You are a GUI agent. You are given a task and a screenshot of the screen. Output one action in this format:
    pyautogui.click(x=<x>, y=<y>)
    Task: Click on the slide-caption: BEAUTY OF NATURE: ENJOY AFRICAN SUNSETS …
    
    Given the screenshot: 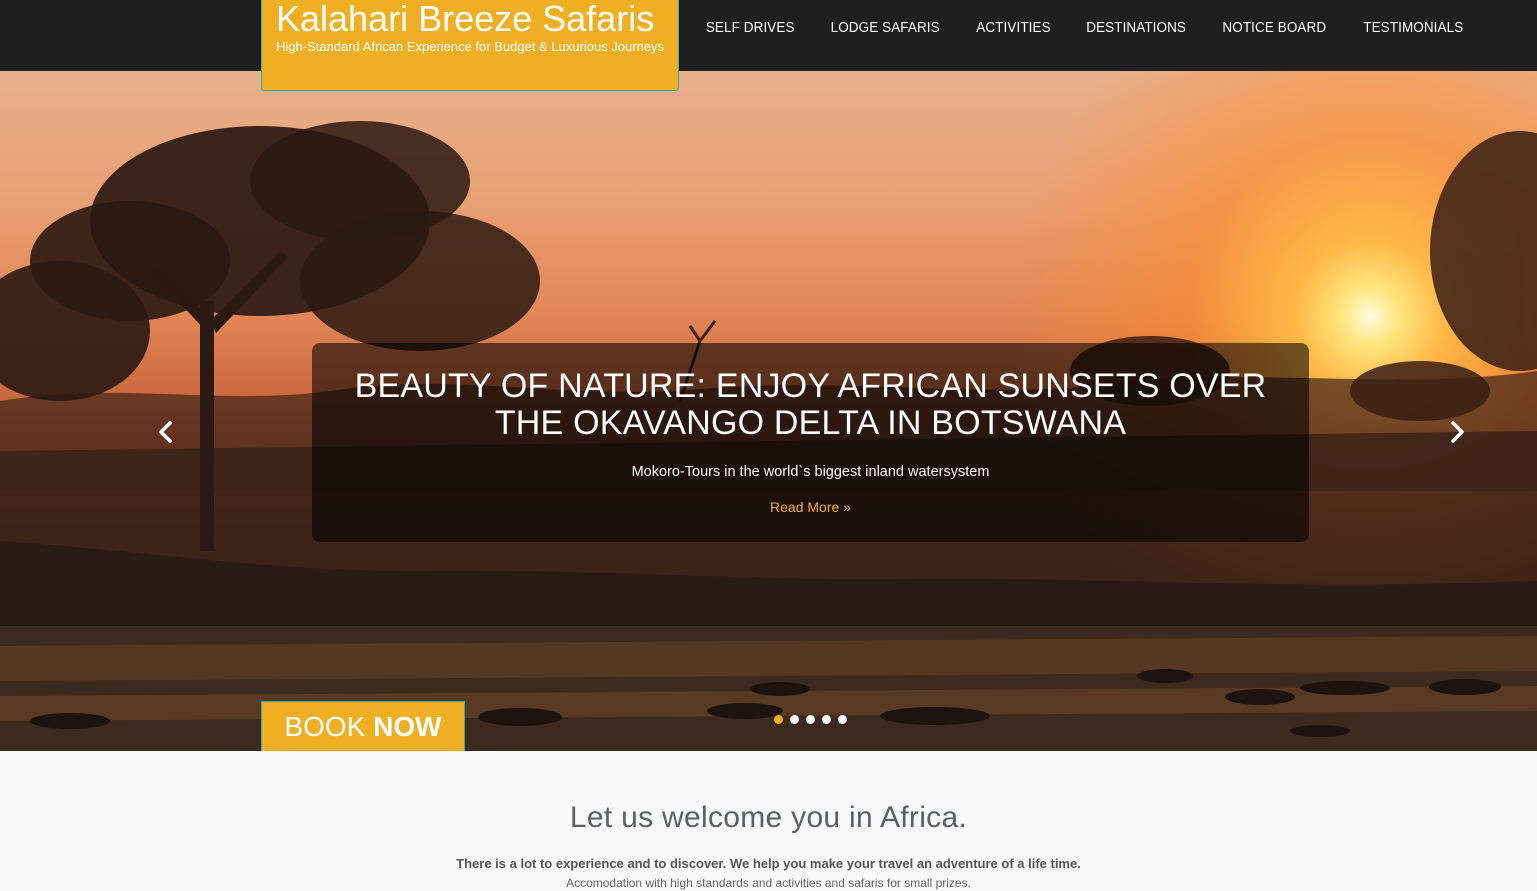 What is the action you would take?
    pyautogui.click(x=810, y=442)
    